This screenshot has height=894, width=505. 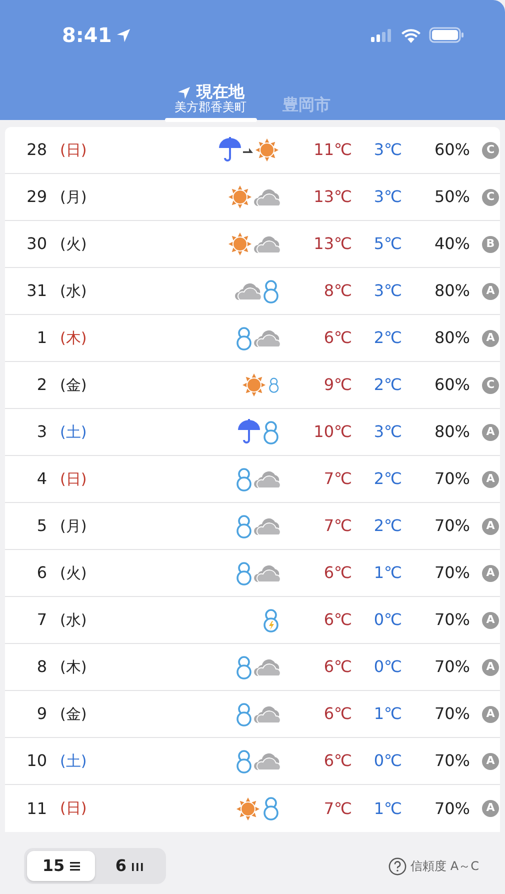 I want to click on weekday-label: (月), so click(x=73, y=197).